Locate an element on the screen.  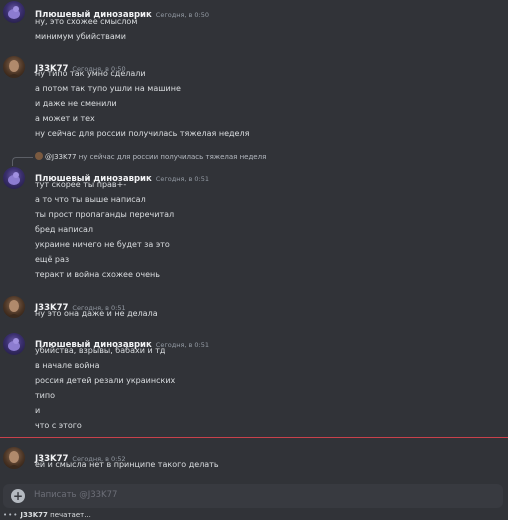
reply-connector is located at coordinates (22, 161).